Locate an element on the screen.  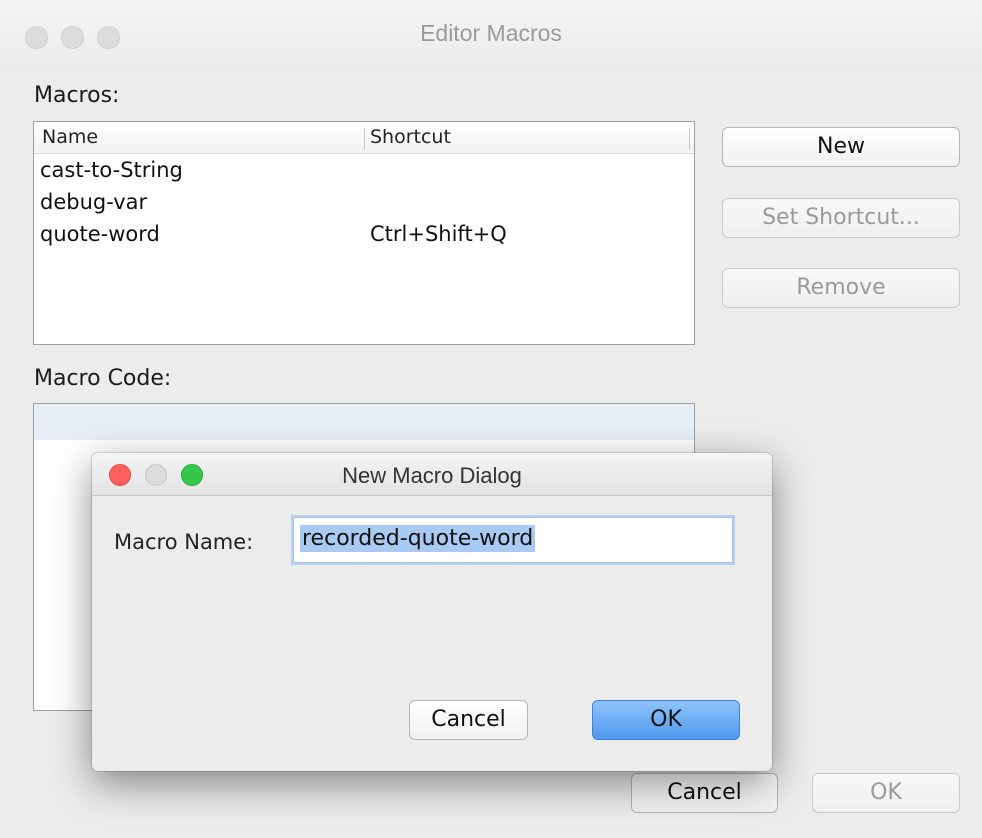
dialog-ok-button: OK is located at coordinates (666, 720).